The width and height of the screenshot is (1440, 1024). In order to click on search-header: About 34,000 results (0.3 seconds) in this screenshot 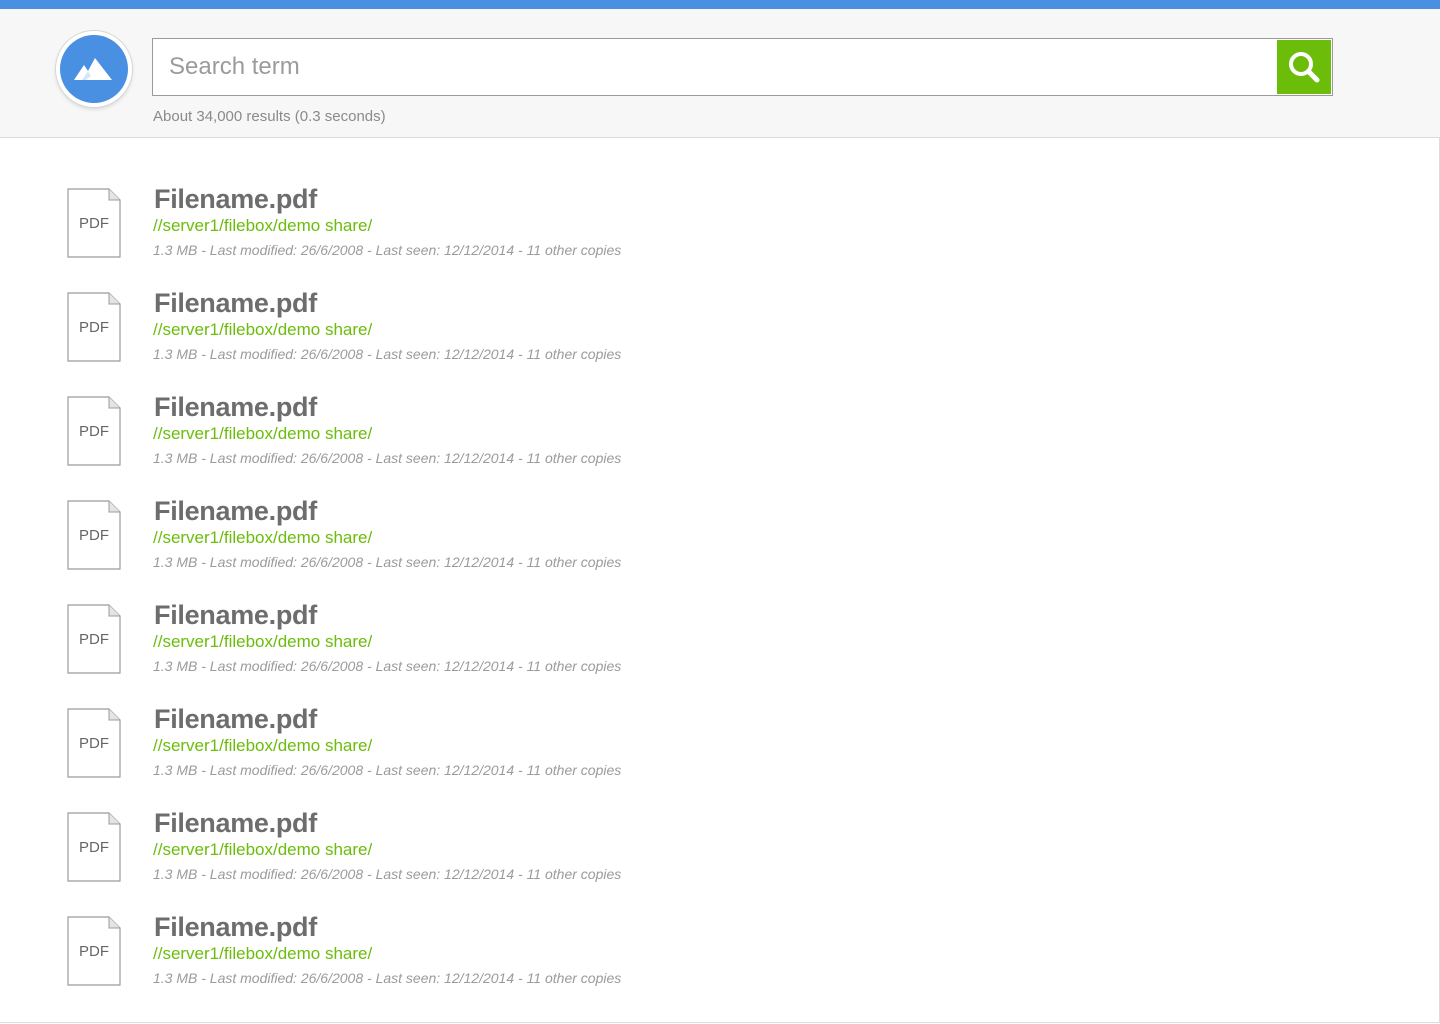, I will do `click(720, 73)`.